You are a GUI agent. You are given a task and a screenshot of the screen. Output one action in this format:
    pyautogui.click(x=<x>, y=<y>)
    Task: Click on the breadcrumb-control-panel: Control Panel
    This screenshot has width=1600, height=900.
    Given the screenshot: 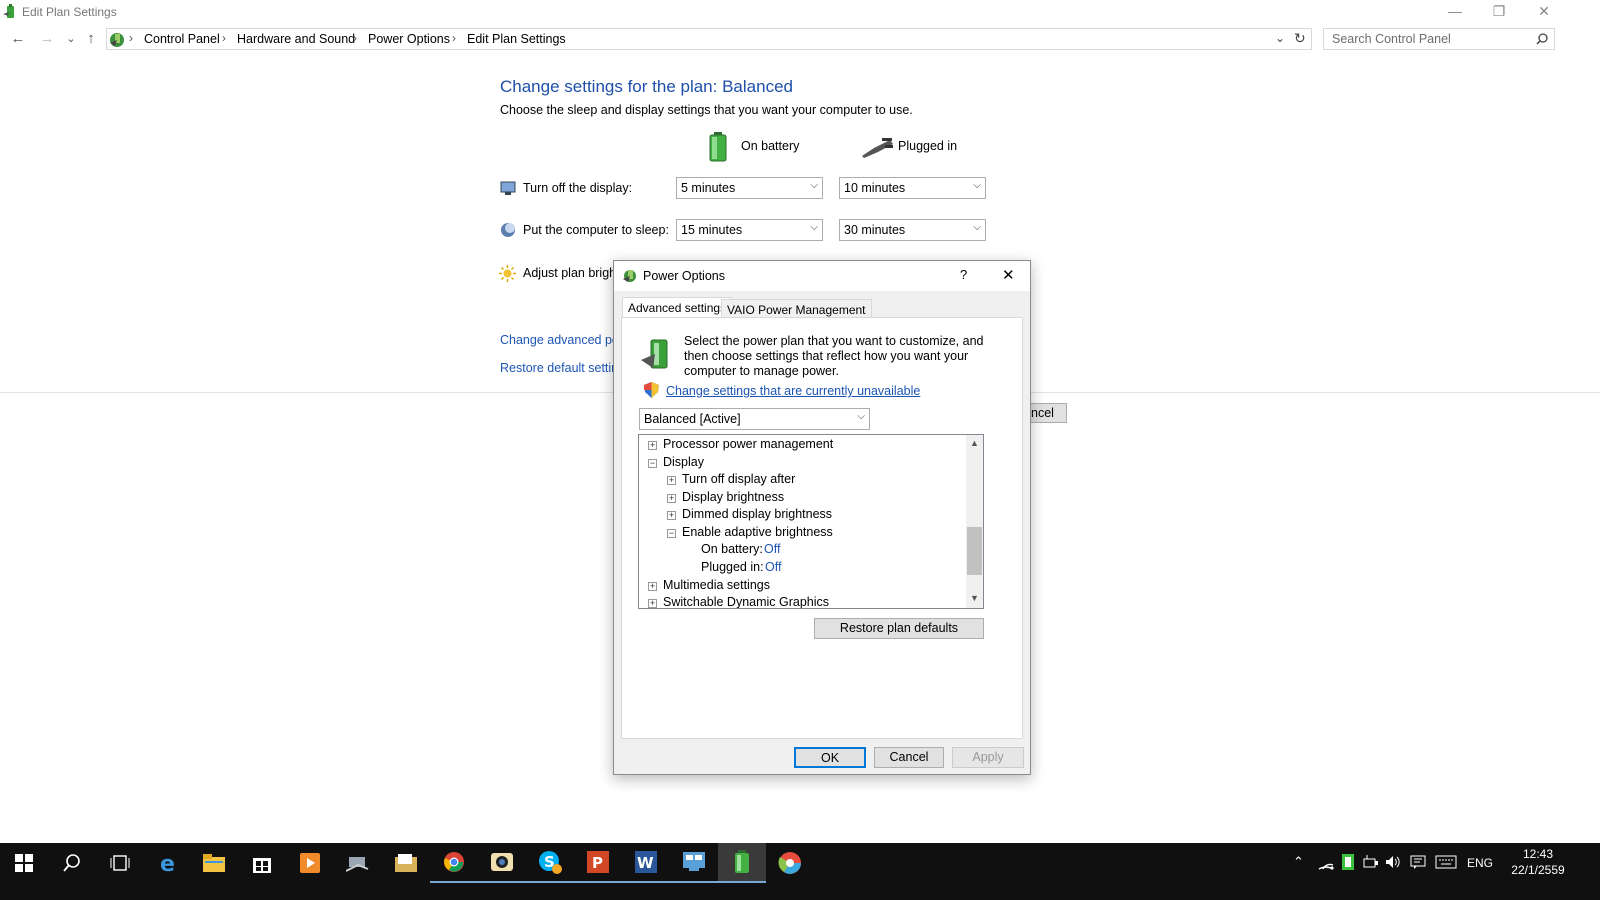 What is the action you would take?
    pyautogui.click(x=182, y=39)
    